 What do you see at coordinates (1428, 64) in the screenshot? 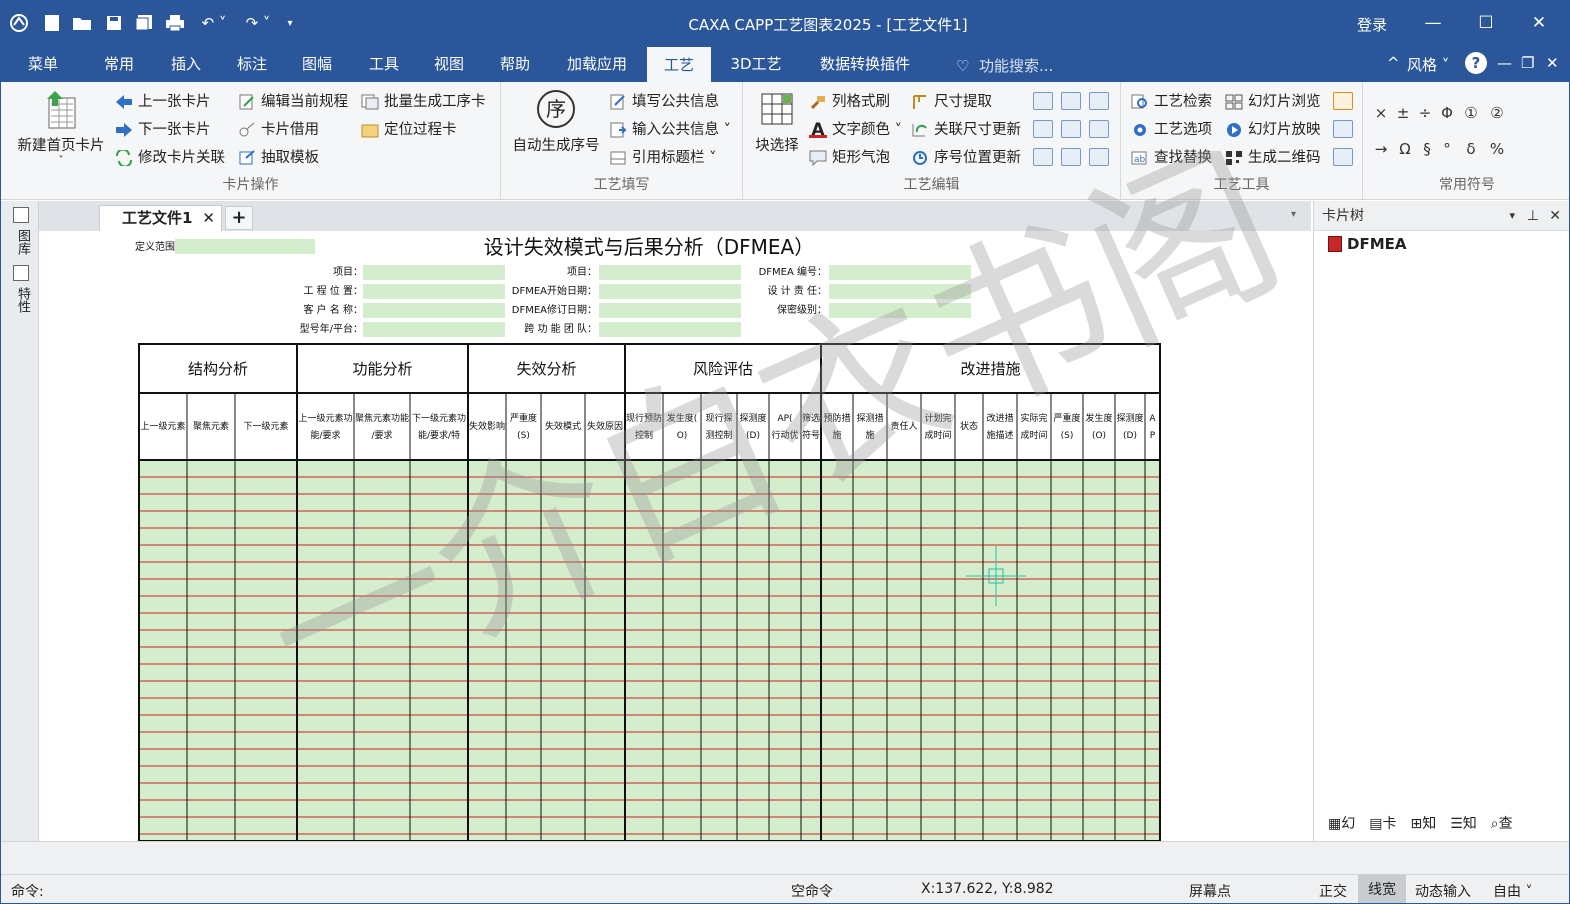
I see `style-menu: 风格 ˅` at bounding box center [1428, 64].